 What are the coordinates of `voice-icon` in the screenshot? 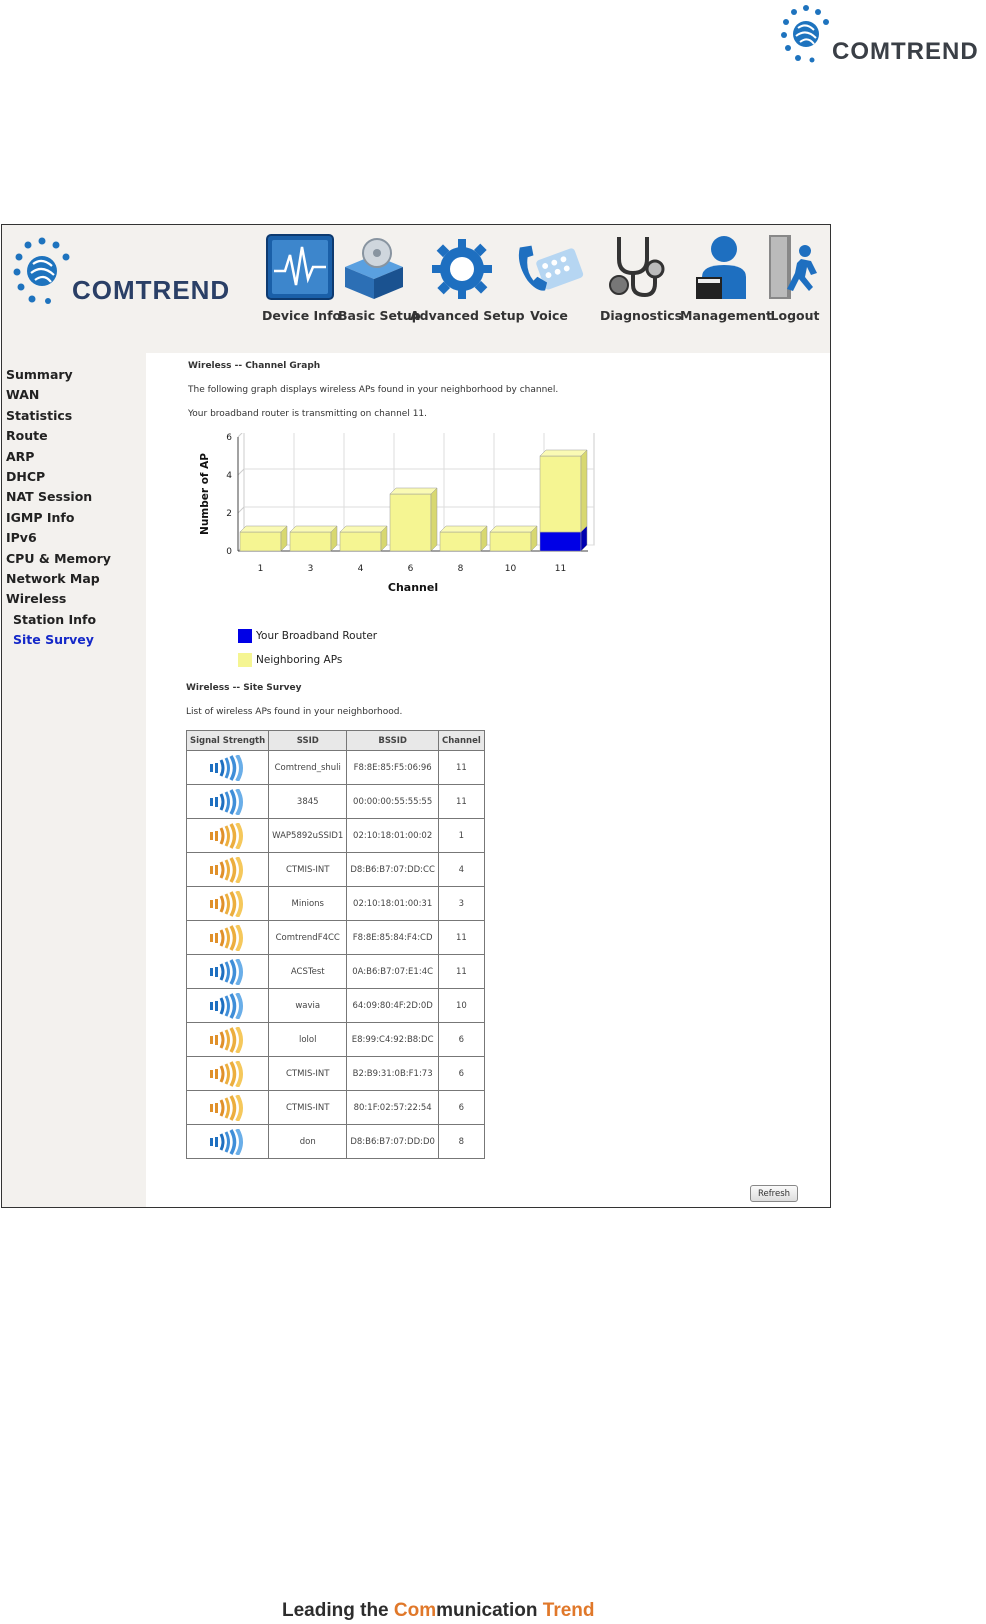 It's located at (551, 268).